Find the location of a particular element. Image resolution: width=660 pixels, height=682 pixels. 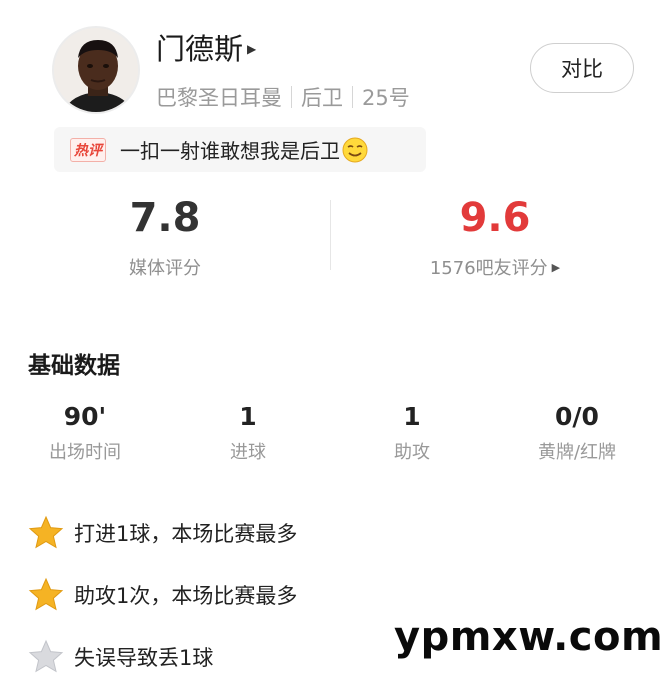

highlight-text: 助攻1次，本场比赛最多 is located at coordinates (186, 596).